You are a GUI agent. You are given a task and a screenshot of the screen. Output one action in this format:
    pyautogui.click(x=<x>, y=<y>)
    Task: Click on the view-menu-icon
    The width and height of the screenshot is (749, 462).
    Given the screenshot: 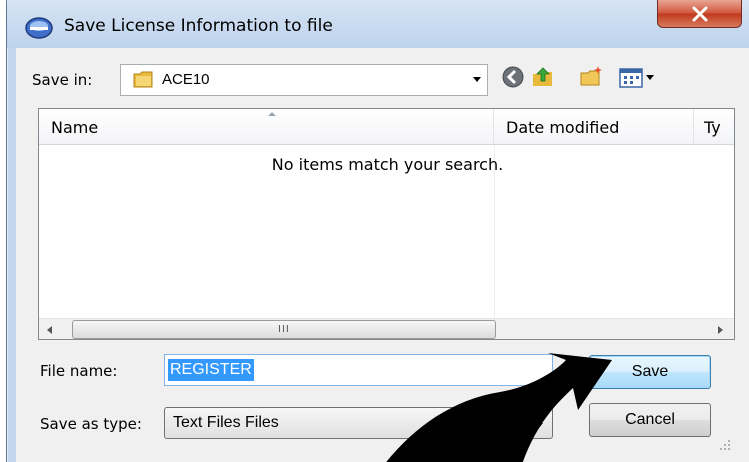 What is the action you would take?
    pyautogui.click(x=638, y=77)
    